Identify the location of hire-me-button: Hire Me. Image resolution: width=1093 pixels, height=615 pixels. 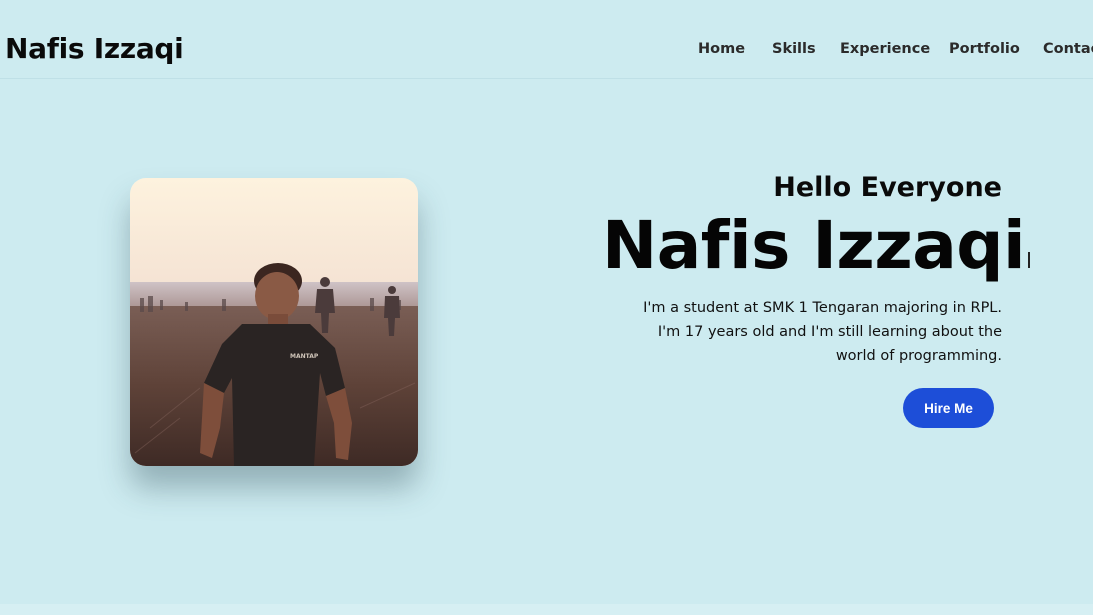
(948, 408).